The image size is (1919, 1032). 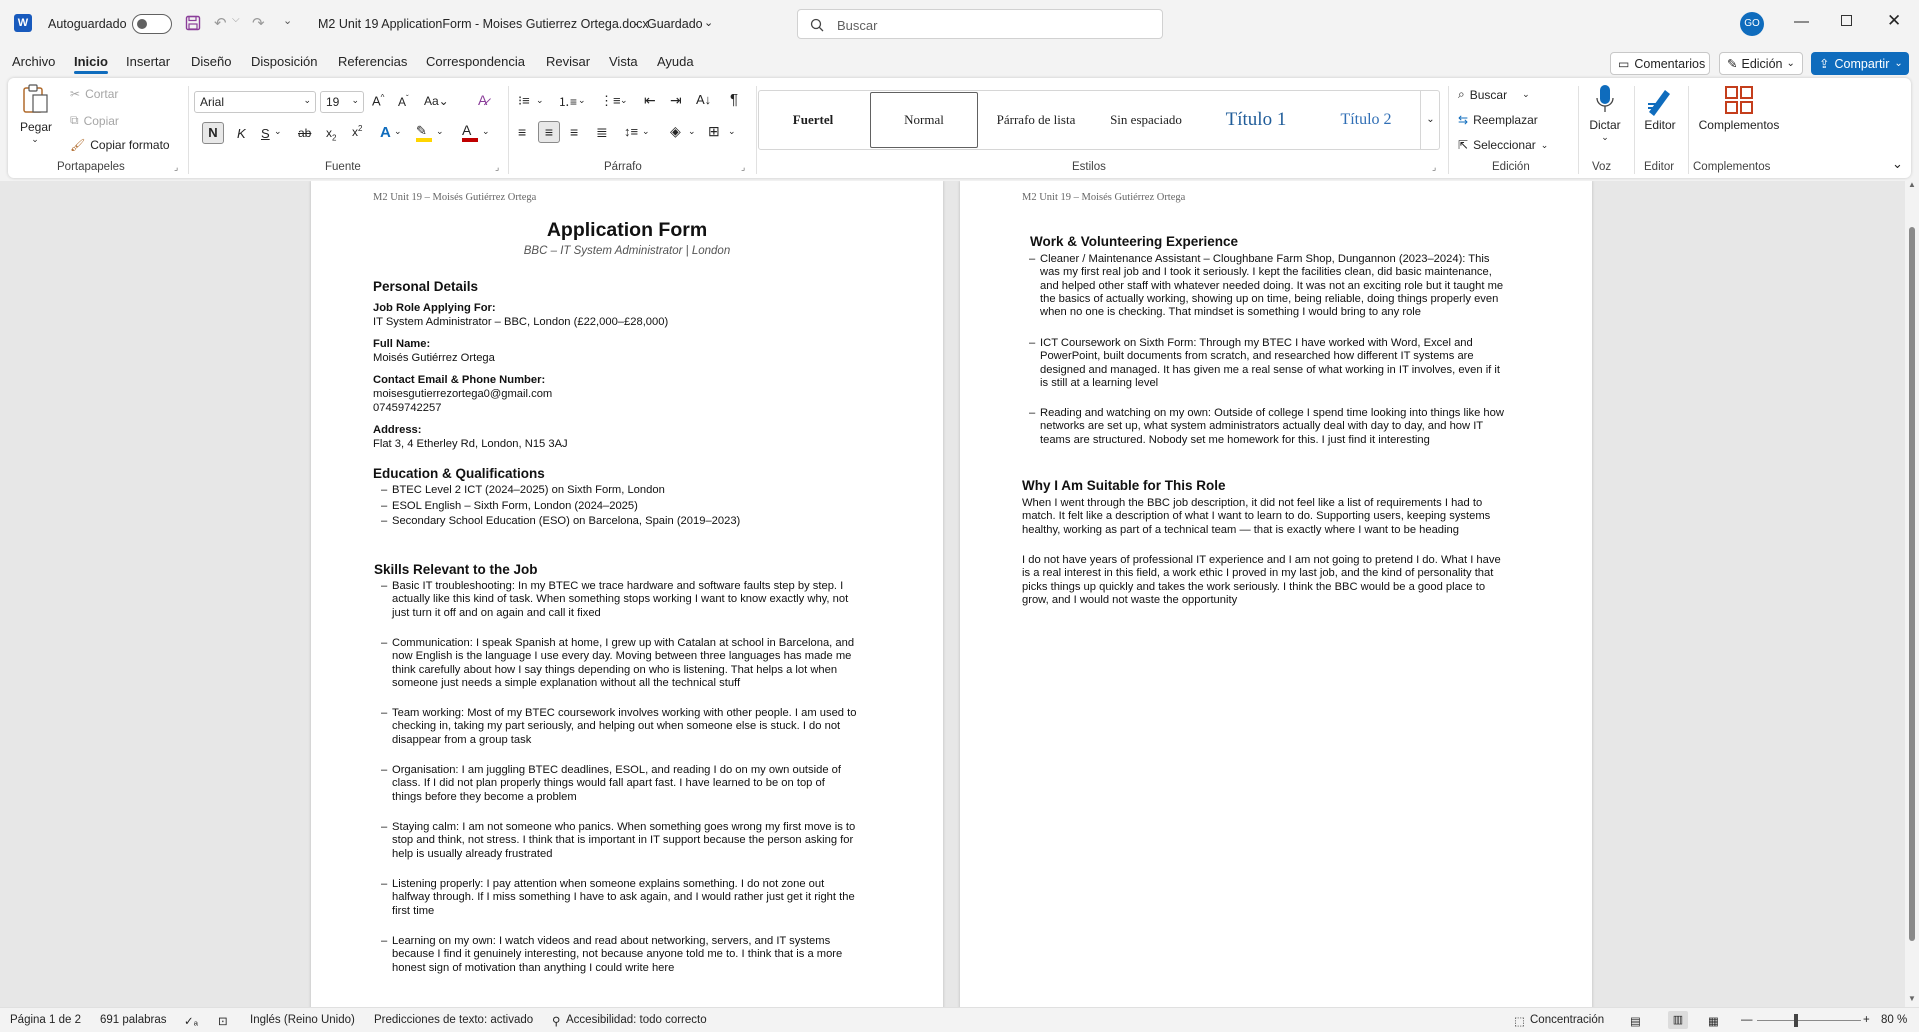 What do you see at coordinates (1605, 113) in the screenshot?
I see `dictate-button: Dictar ⌄` at bounding box center [1605, 113].